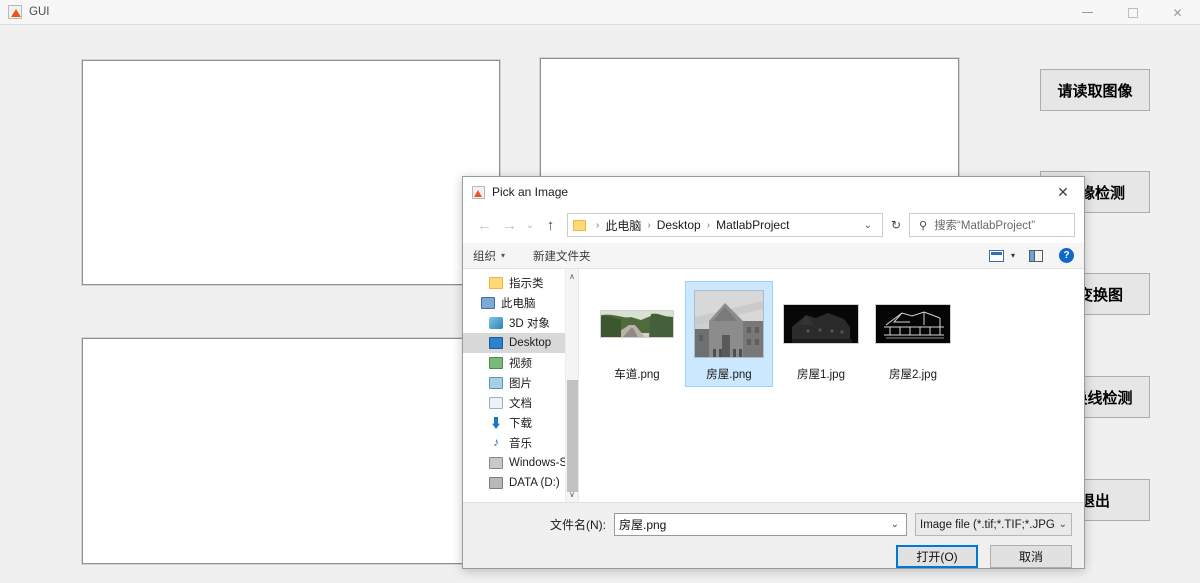  I want to click on sidebar-item-3d-objects: 3D 对象, so click(520, 323).